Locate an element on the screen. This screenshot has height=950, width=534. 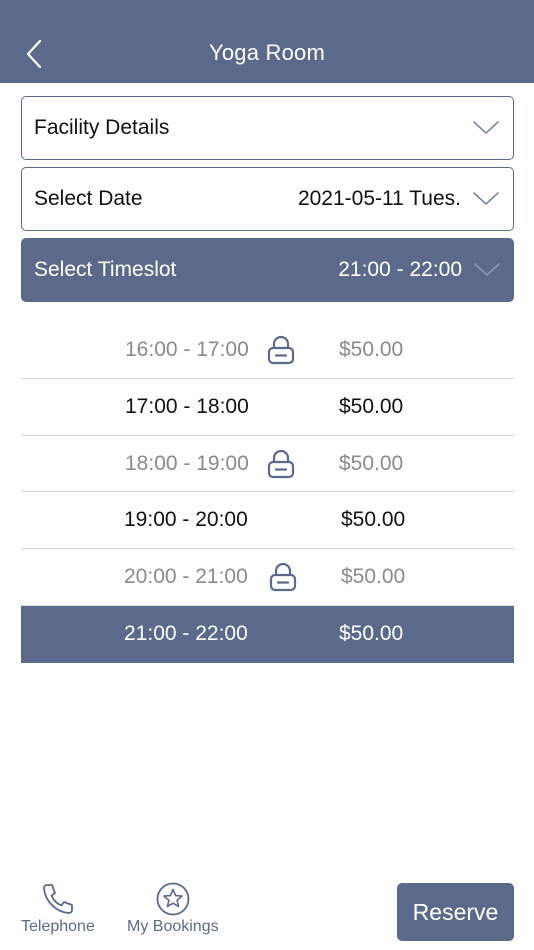
phone-icon is located at coordinates (58, 899).